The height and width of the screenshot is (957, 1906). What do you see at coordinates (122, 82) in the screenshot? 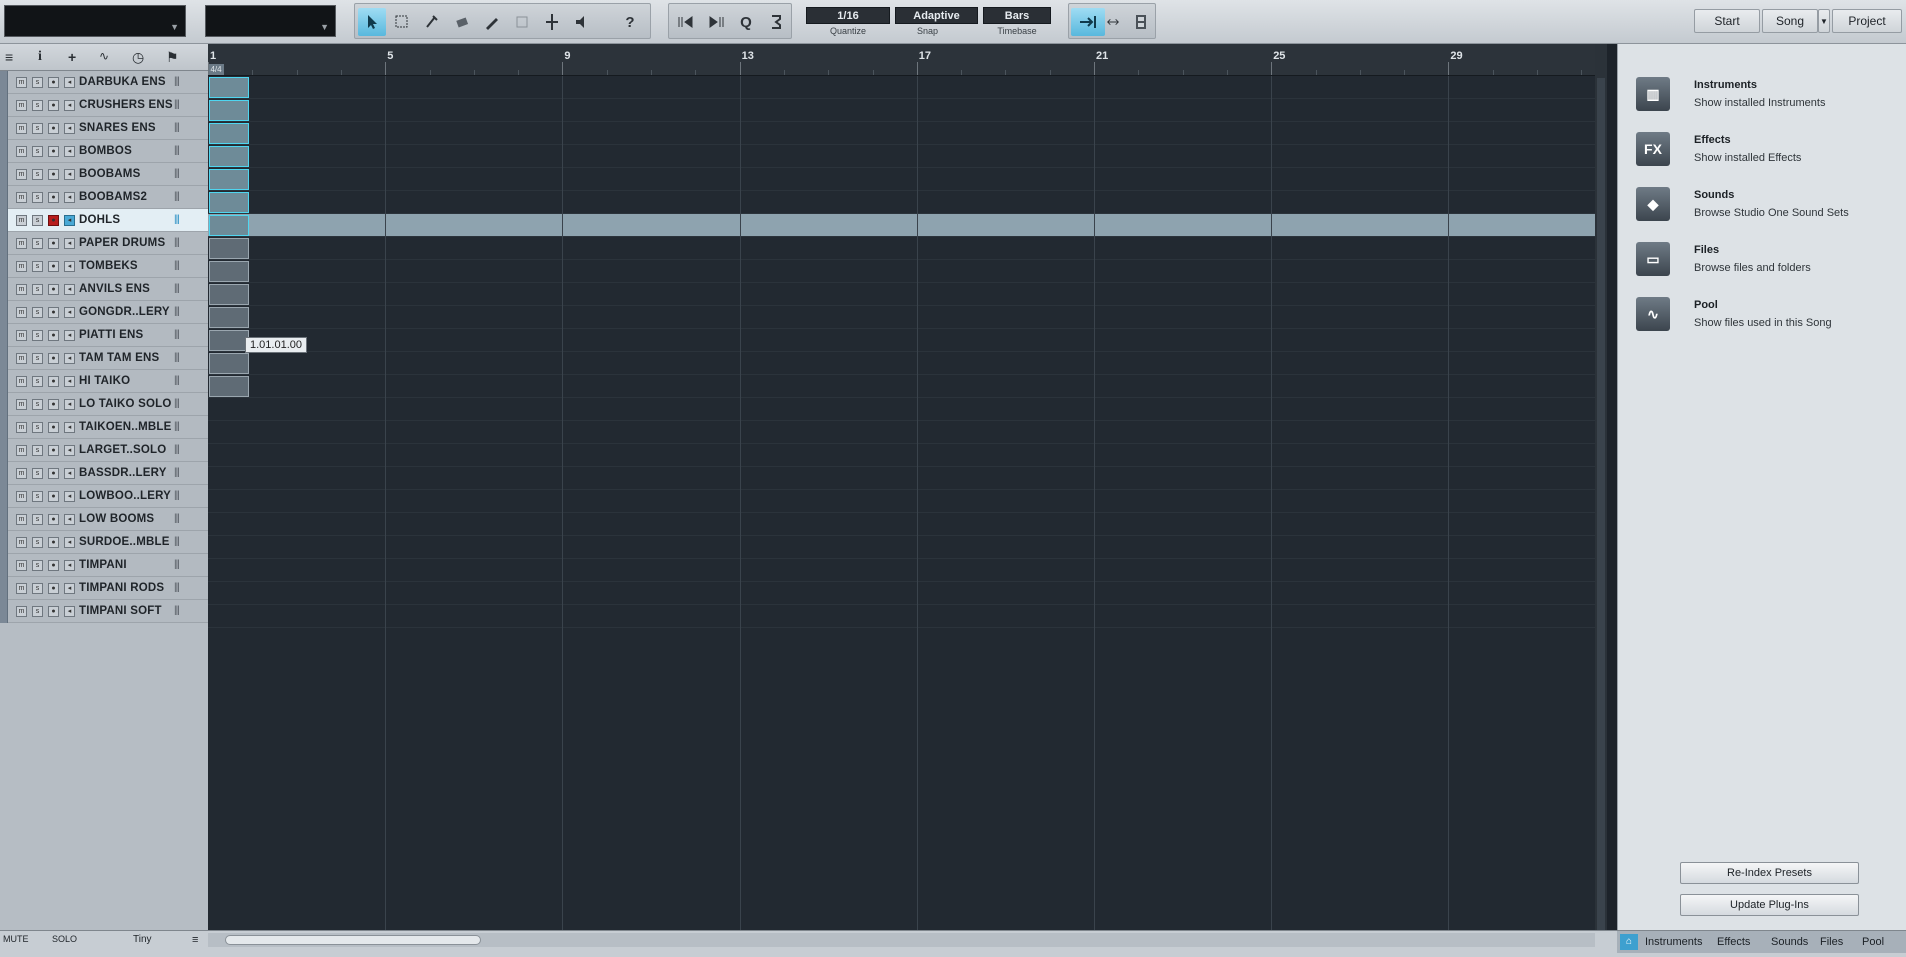
I see `track-name: DARBUKA ENS` at bounding box center [122, 82].